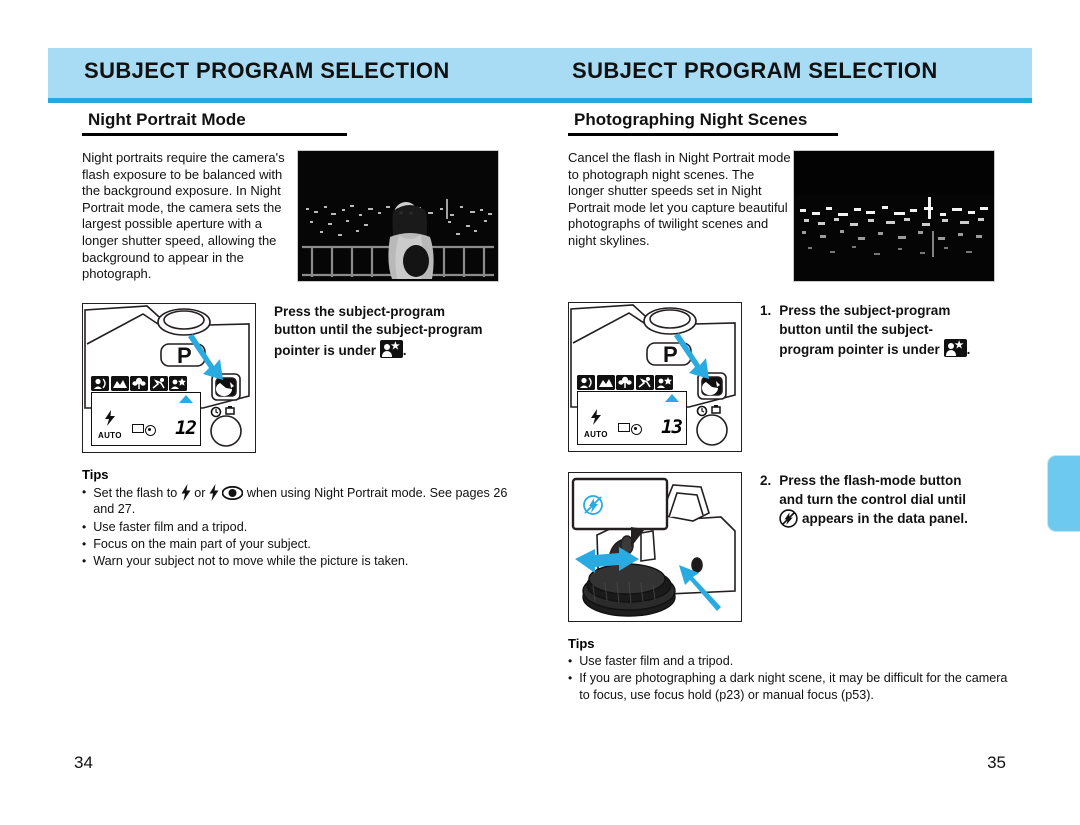 This screenshot has width=1080, height=825. Describe the element at coordinates (856, 329) in the screenshot. I see `step-1-line-2: button until the subject-` at that location.